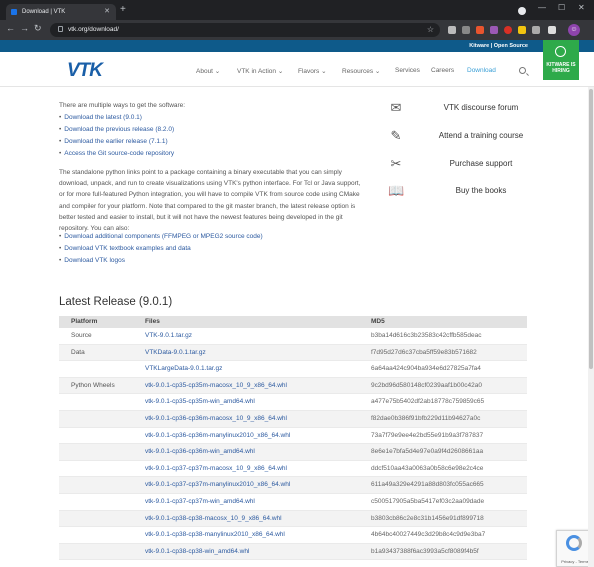 This screenshot has width=594, height=567. I want to click on sidebar-item-label: Purchase support, so click(481, 163).